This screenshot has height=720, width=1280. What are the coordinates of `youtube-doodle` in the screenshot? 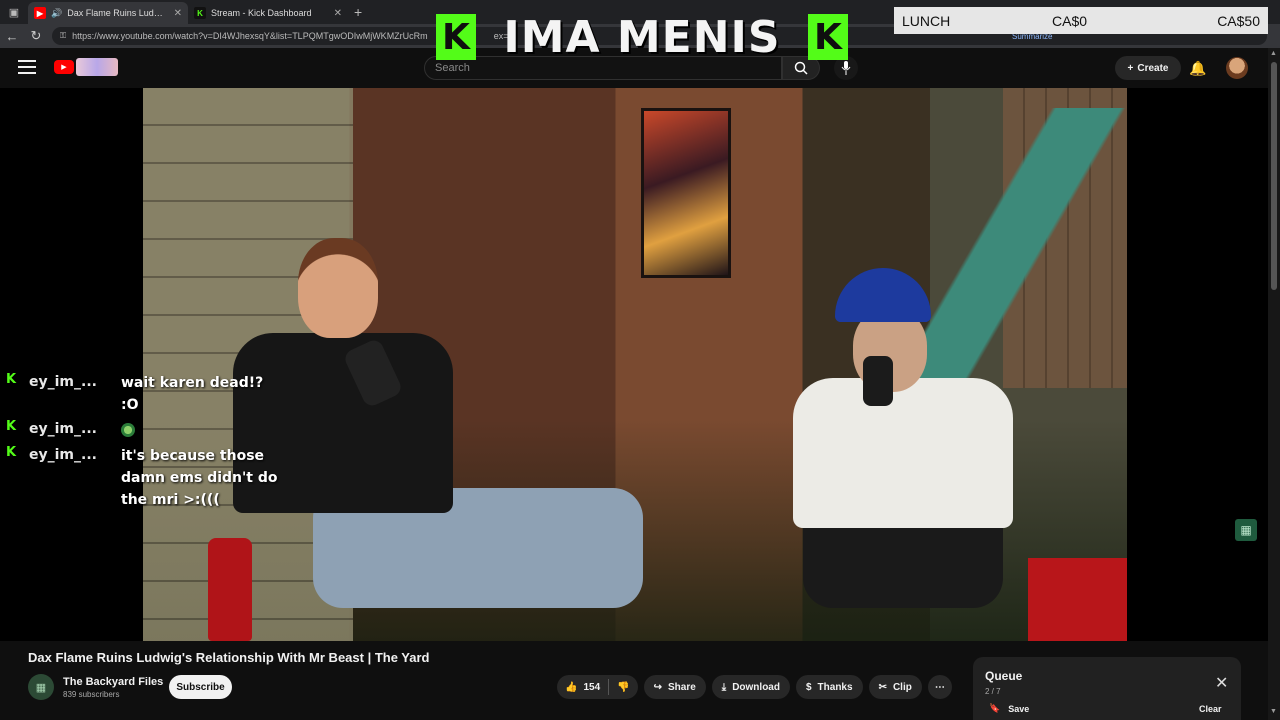 It's located at (97, 67).